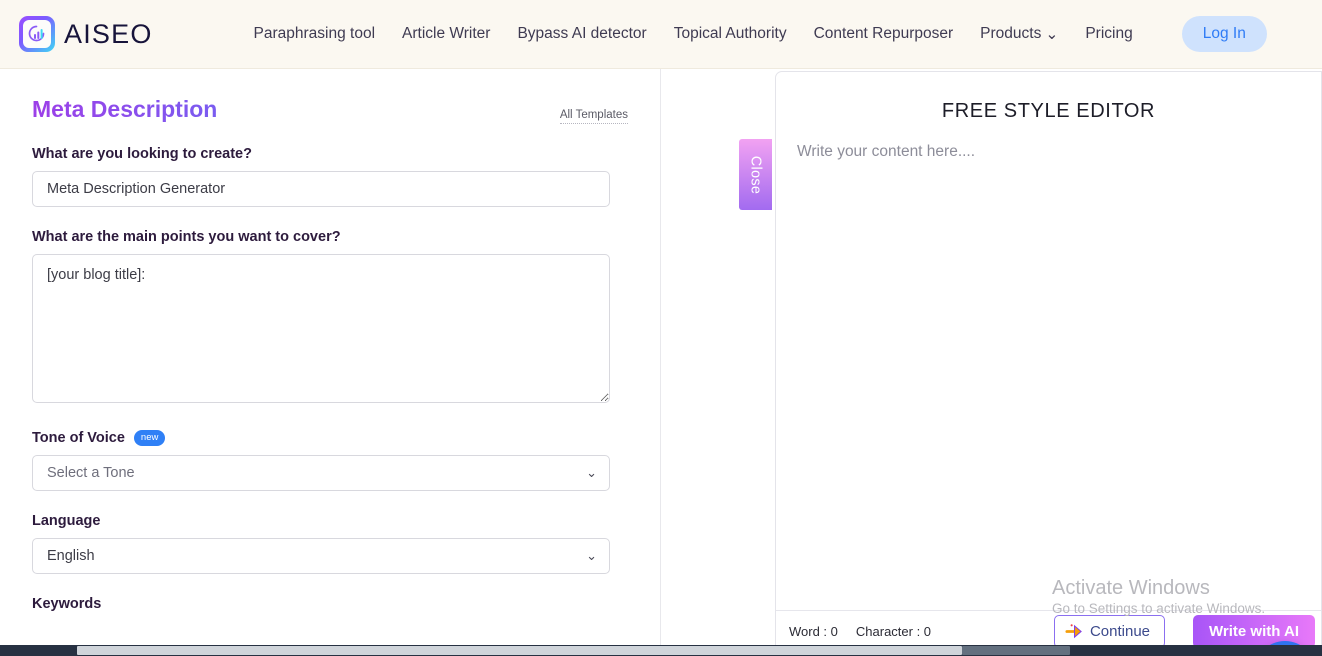 This screenshot has height=656, width=1322. What do you see at coordinates (730, 34) in the screenshot?
I see `nav-link-topical-authority: Topical Authority` at bounding box center [730, 34].